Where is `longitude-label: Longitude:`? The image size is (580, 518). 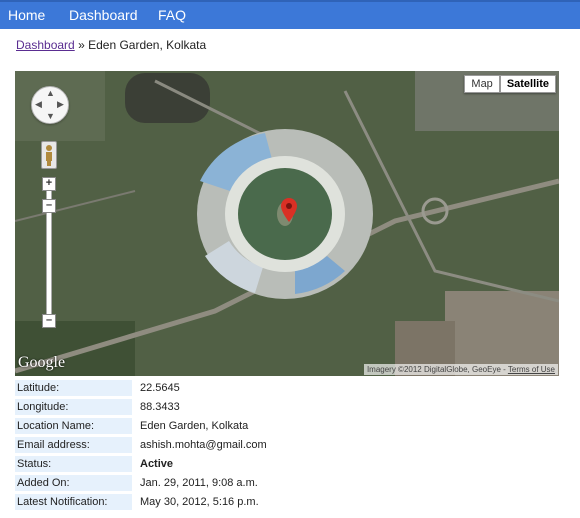
longitude-label: Longitude: is located at coordinates (73, 407).